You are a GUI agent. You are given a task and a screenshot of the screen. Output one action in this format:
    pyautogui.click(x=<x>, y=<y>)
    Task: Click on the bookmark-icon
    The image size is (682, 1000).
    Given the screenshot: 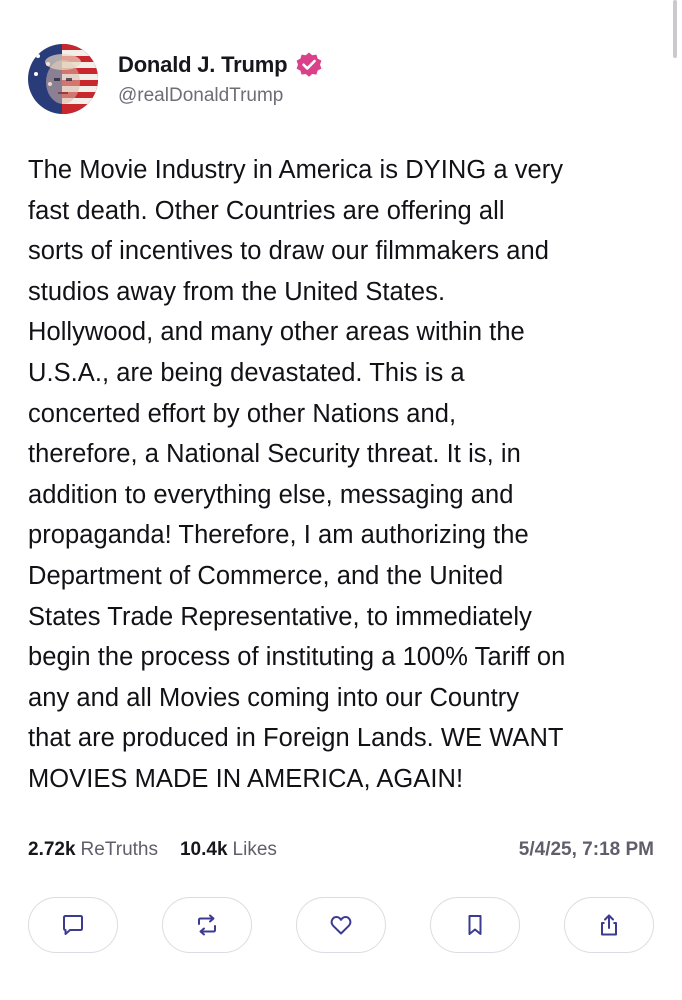 What is the action you would take?
    pyautogui.click(x=475, y=925)
    